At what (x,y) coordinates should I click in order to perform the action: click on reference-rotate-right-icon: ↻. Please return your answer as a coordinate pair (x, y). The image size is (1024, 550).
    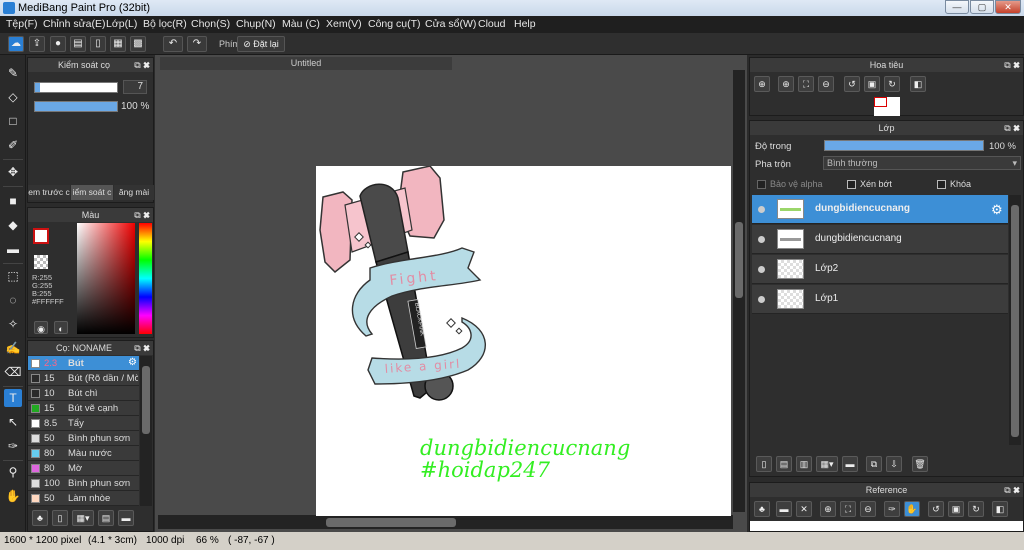
    Looking at the image, I should click on (976, 509).